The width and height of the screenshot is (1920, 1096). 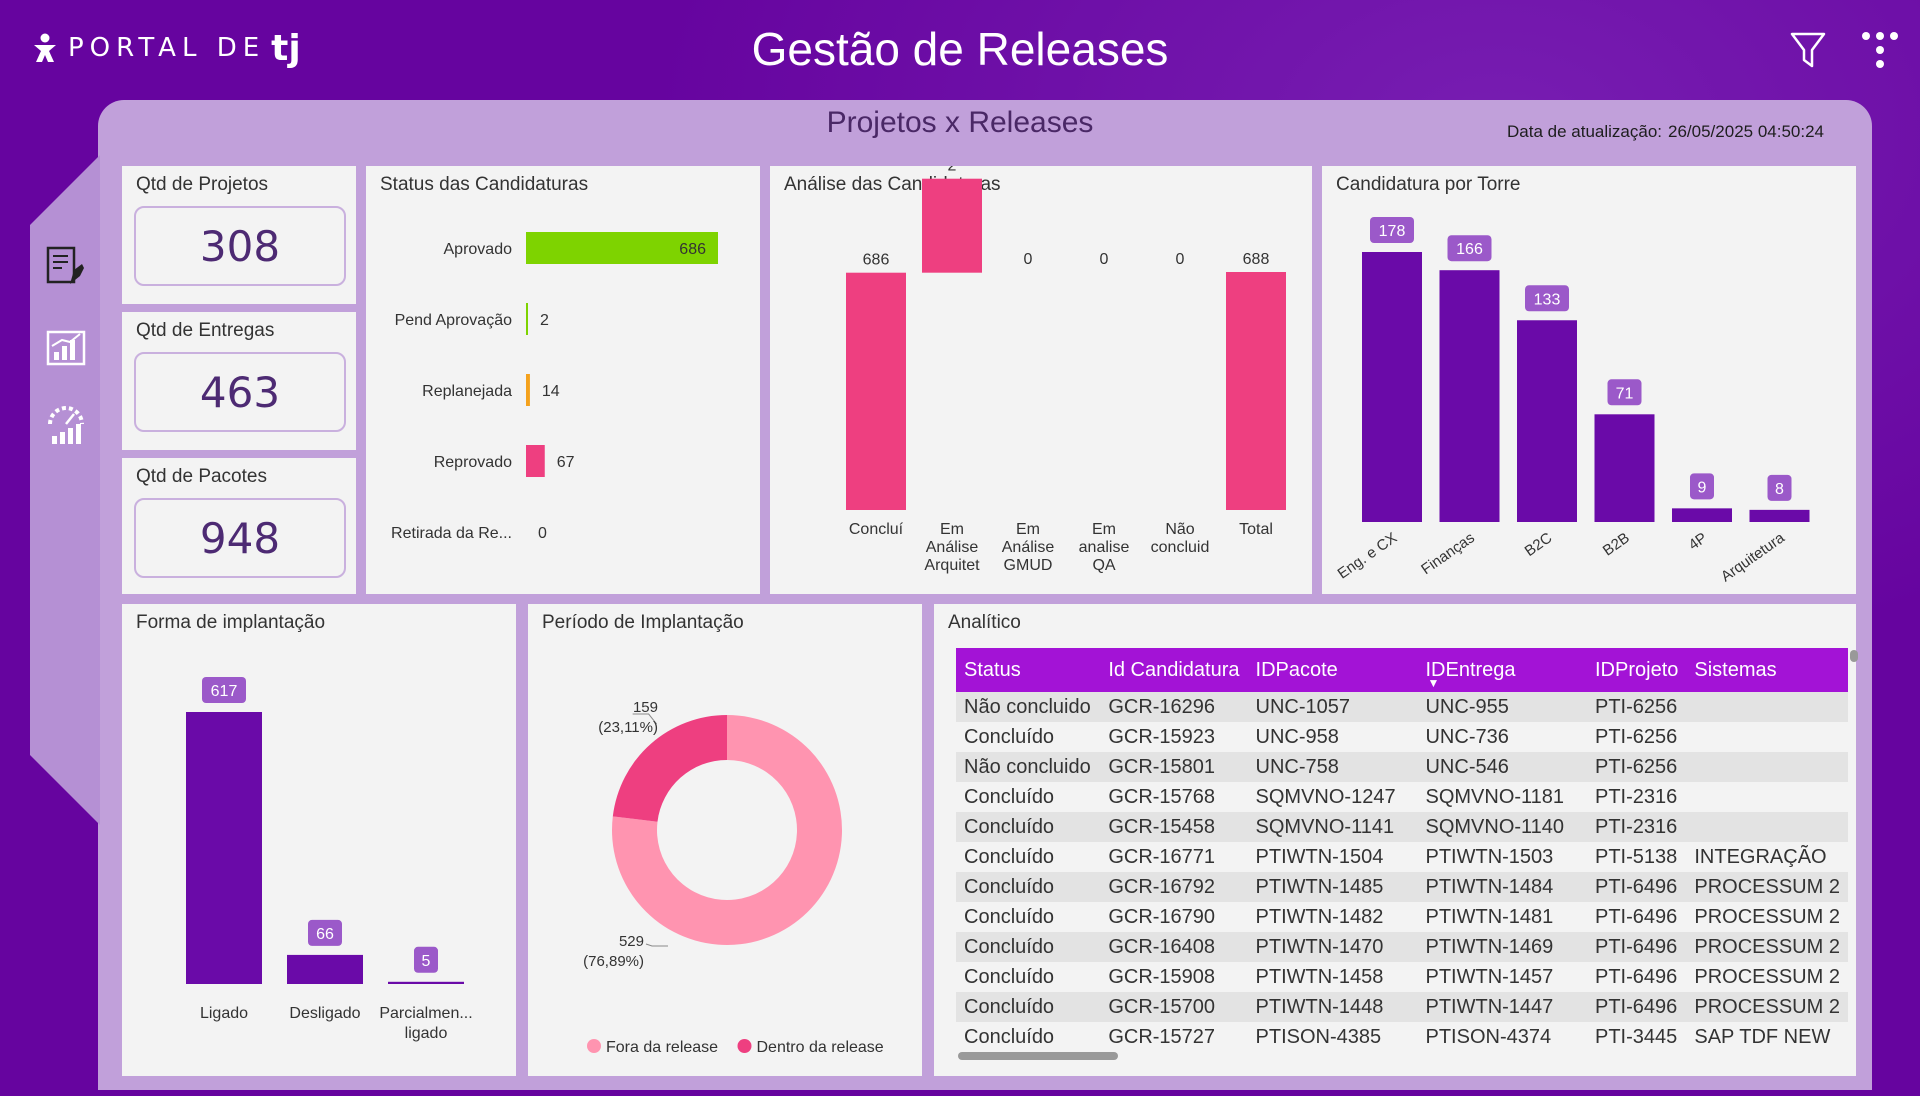 I want to click on gauge-chart-icon, so click(x=66, y=426).